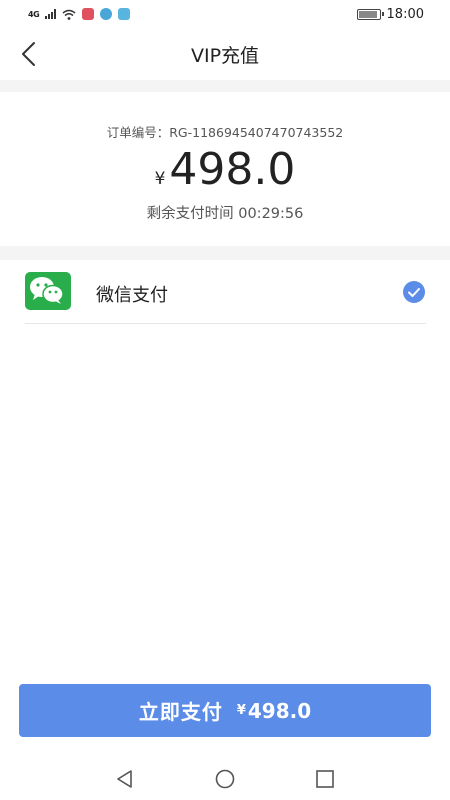 The image size is (450, 800). I want to click on order-number: 订单编号：RG-1186945407470743552, so click(225, 132).